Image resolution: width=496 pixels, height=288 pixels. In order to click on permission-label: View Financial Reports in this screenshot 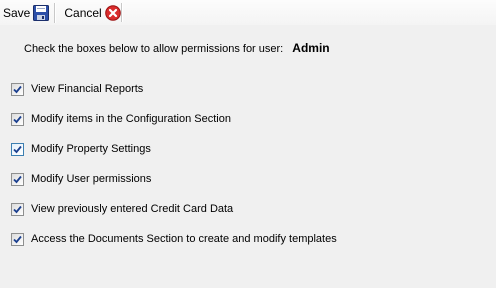, I will do `click(87, 89)`.